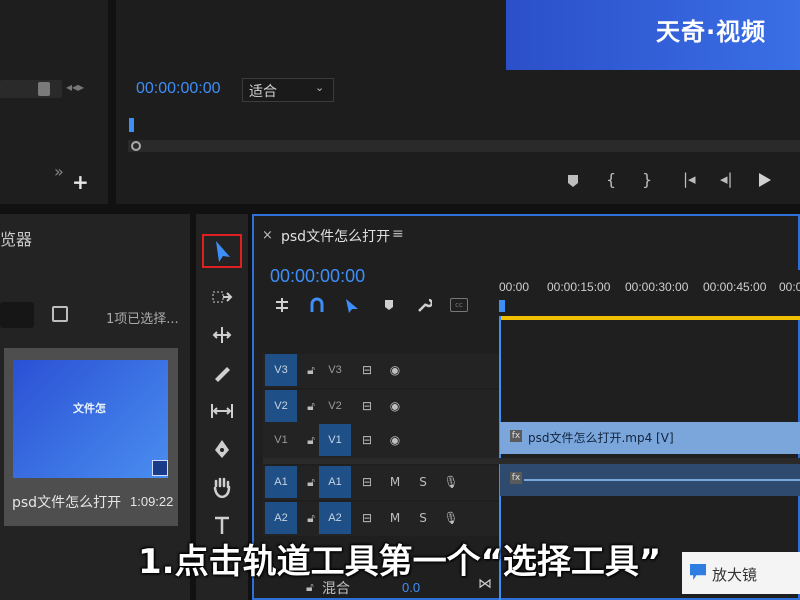  I want to click on razor-icon, so click(222, 374).